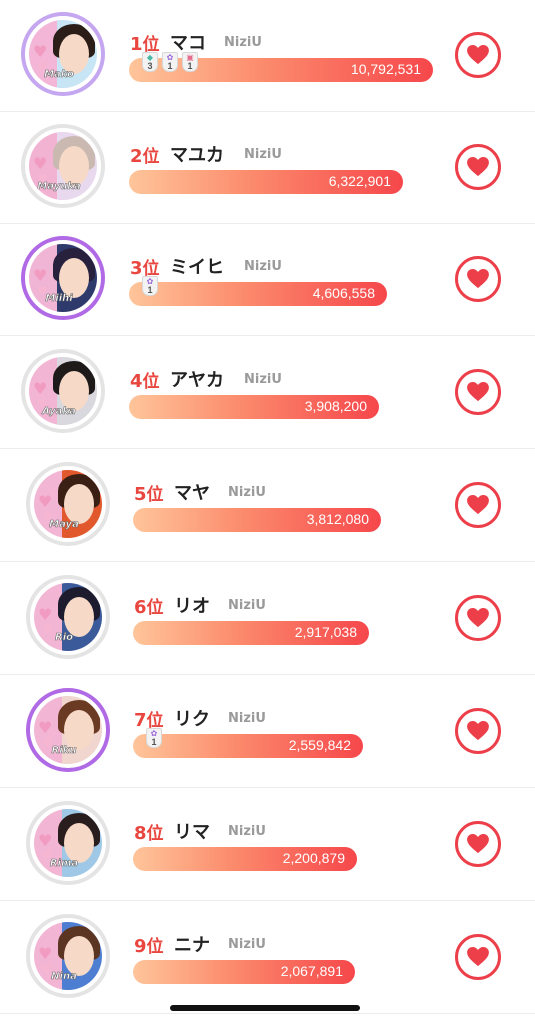  Describe the element at coordinates (192, 719) in the screenshot. I see `member-name: リク` at that location.